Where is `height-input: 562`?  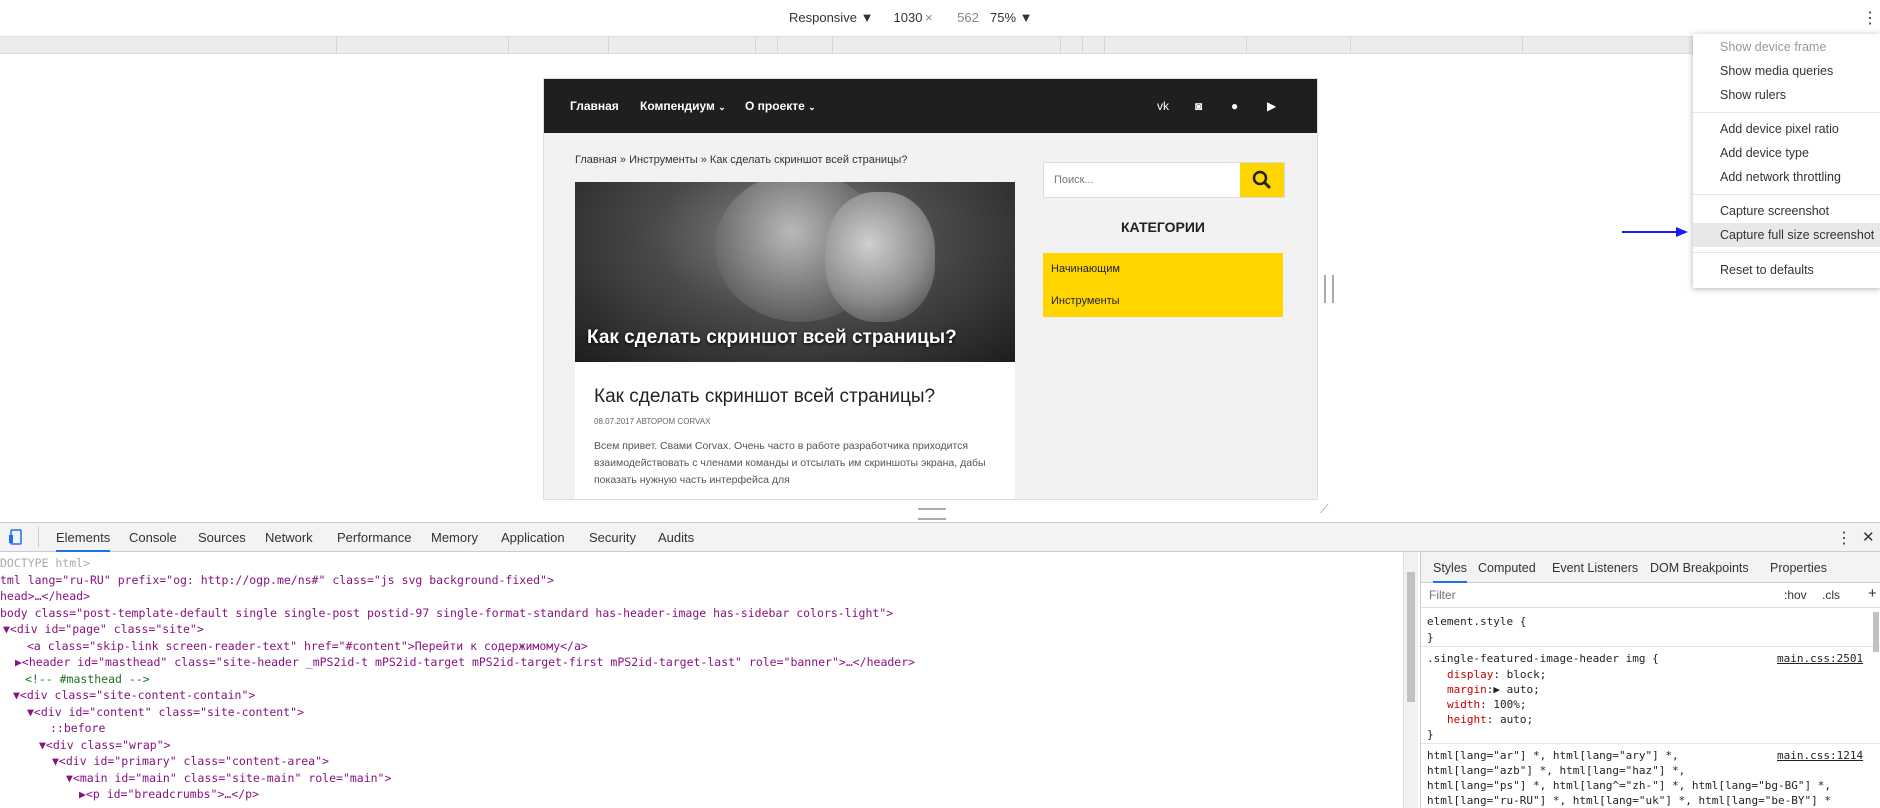 height-input: 562 is located at coordinates (968, 17).